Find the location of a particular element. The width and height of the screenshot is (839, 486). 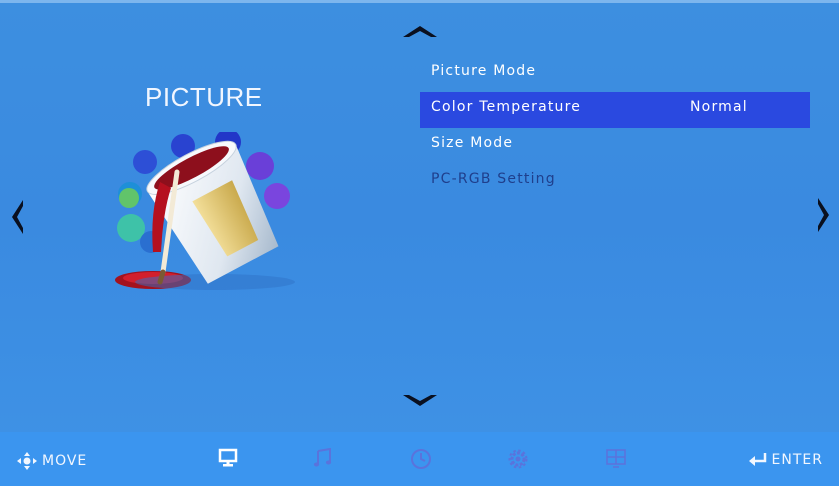

next-page-arrow-icon is located at coordinates (824, 215).